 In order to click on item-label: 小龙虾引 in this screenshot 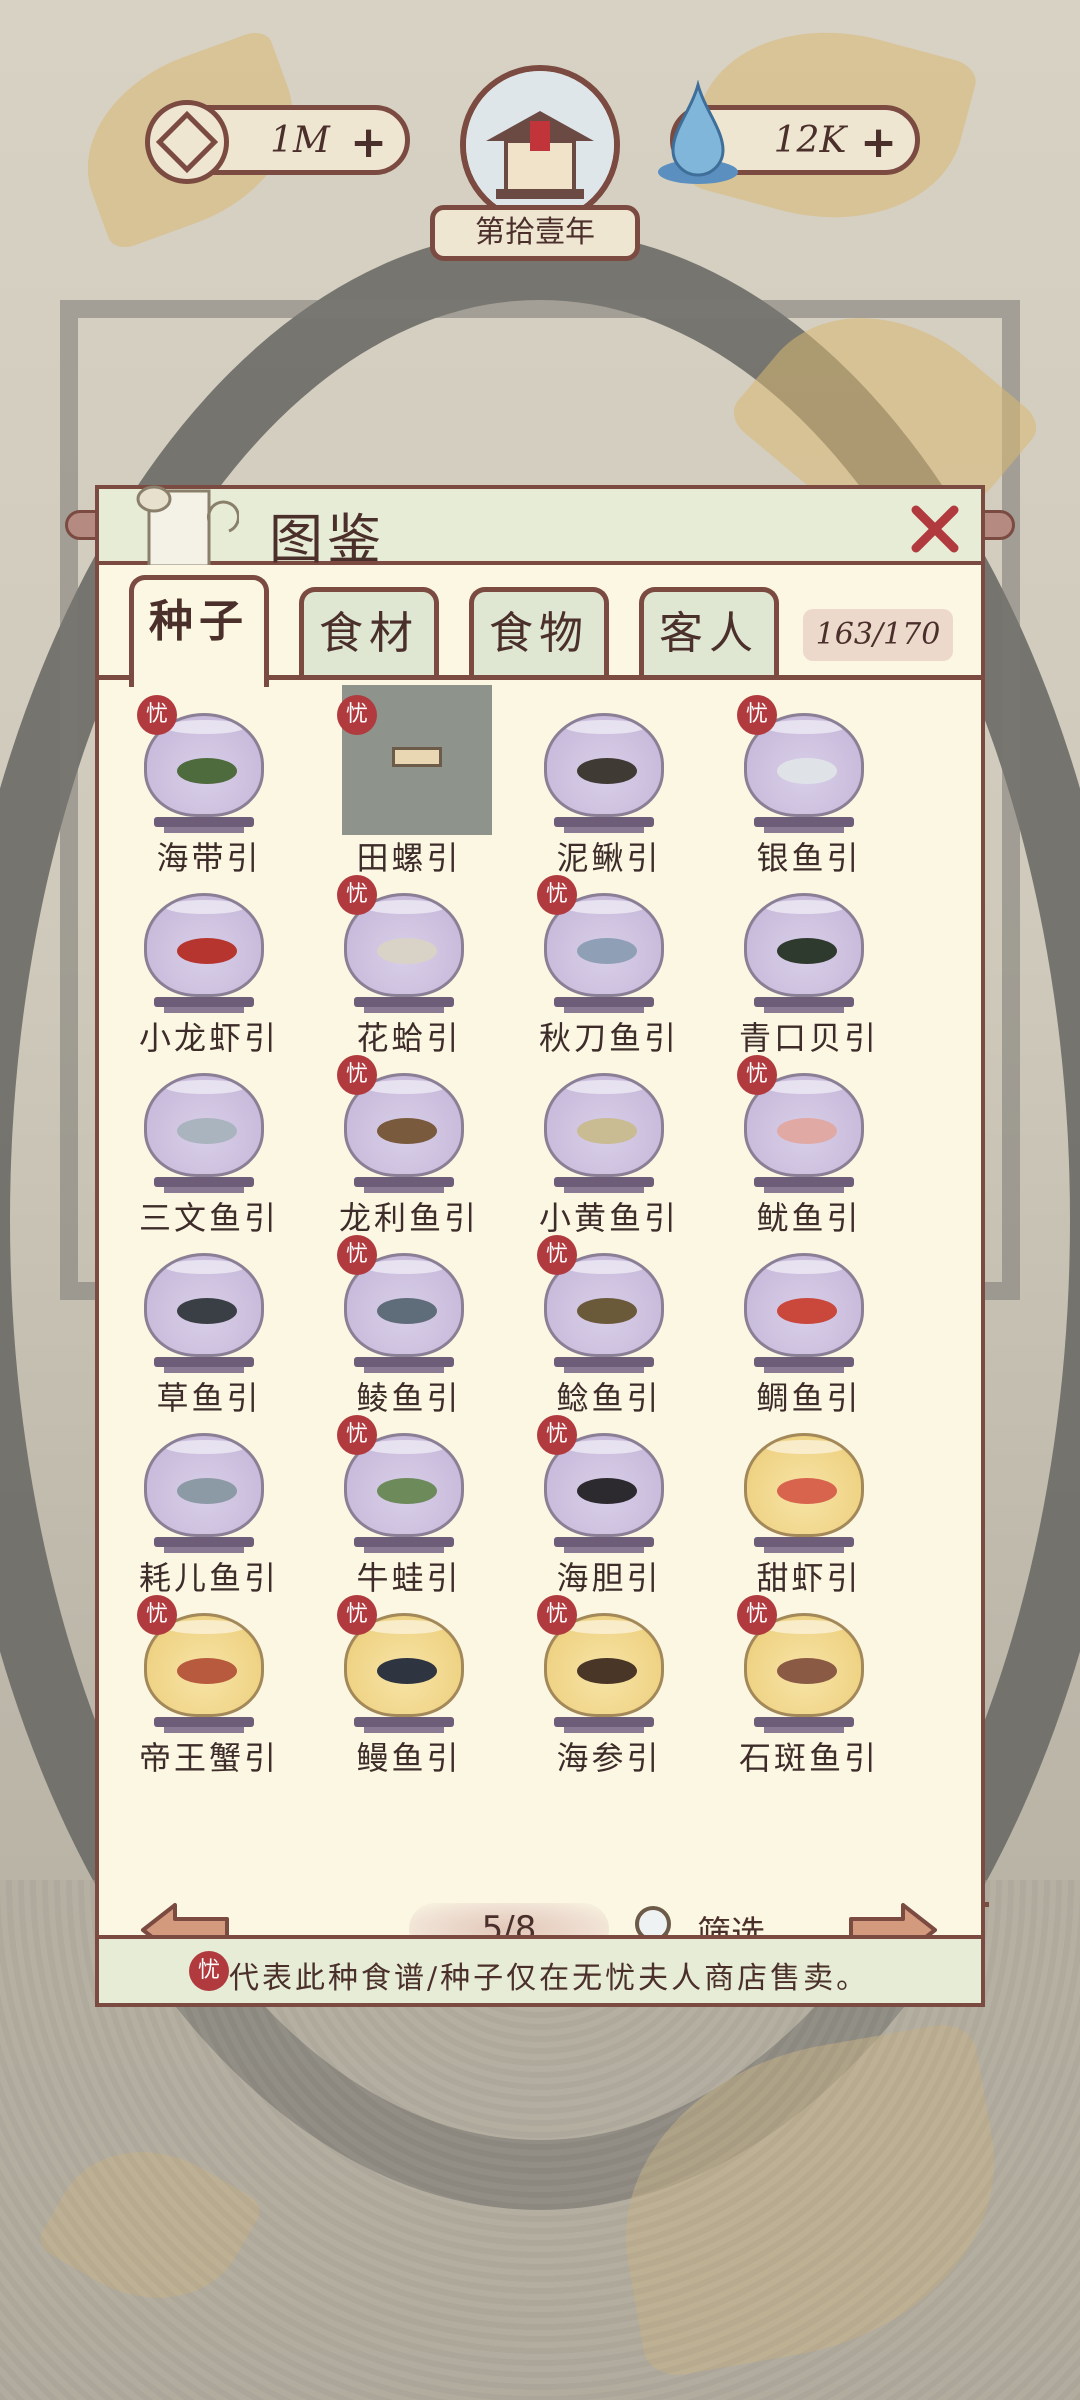, I will do `click(208, 1038)`.